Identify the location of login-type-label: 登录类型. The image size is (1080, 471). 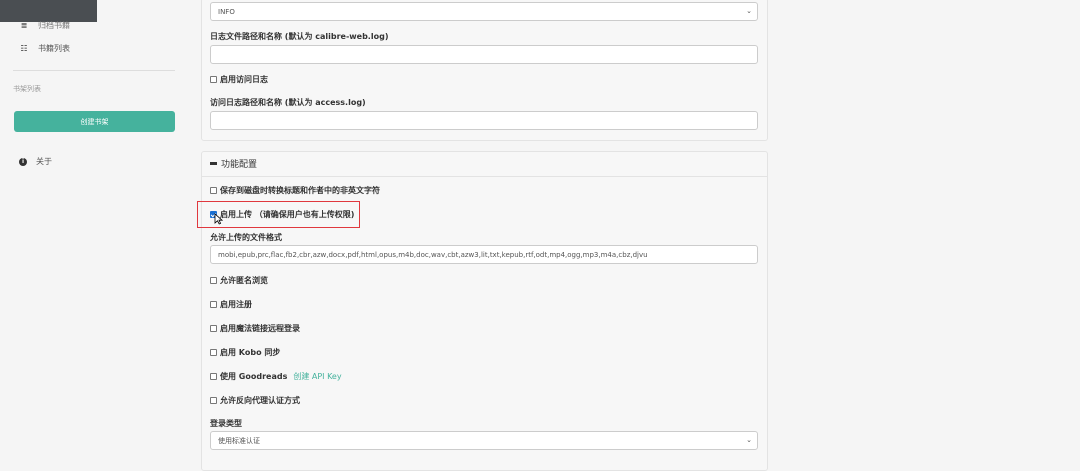
(226, 423).